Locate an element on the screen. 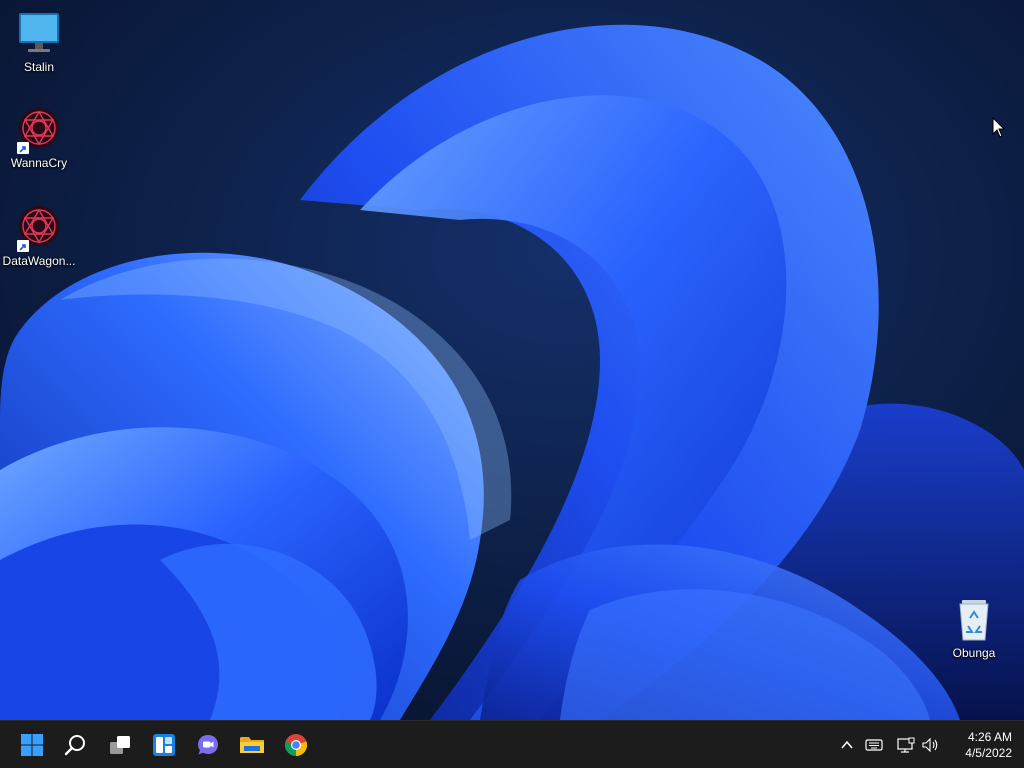 This screenshot has width=1024, height=768. clock-date: 4/5/2022 is located at coordinates (988, 753).